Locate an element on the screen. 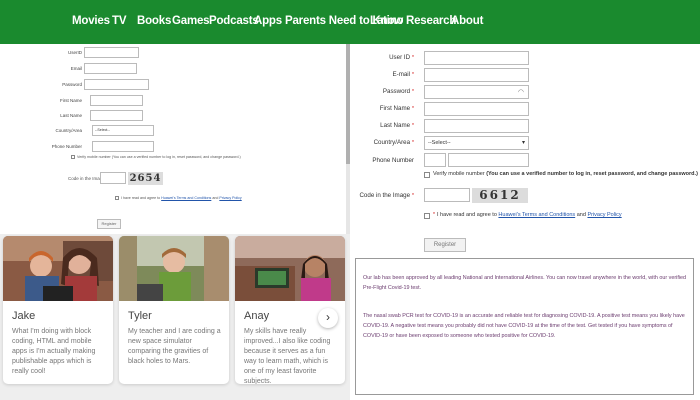 This screenshot has height=400, width=700. left-captcha-image: 2654 is located at coordinates (145, 178).